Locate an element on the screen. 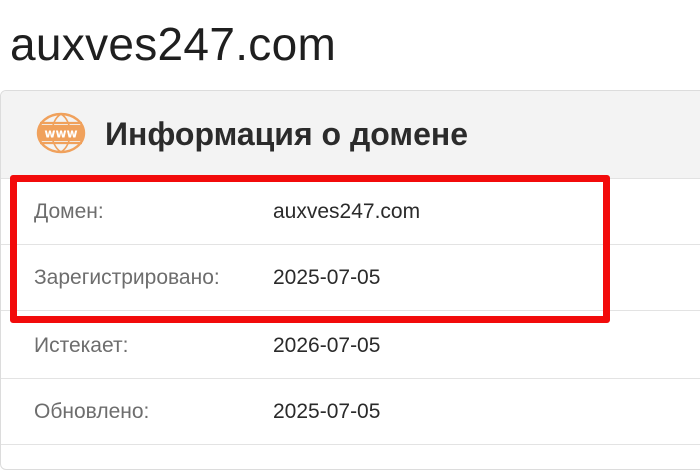 The height and width of the screenshot is (470, 700). info-row-domain: Домен: auxves247.com is located at coordinates (350, 212).